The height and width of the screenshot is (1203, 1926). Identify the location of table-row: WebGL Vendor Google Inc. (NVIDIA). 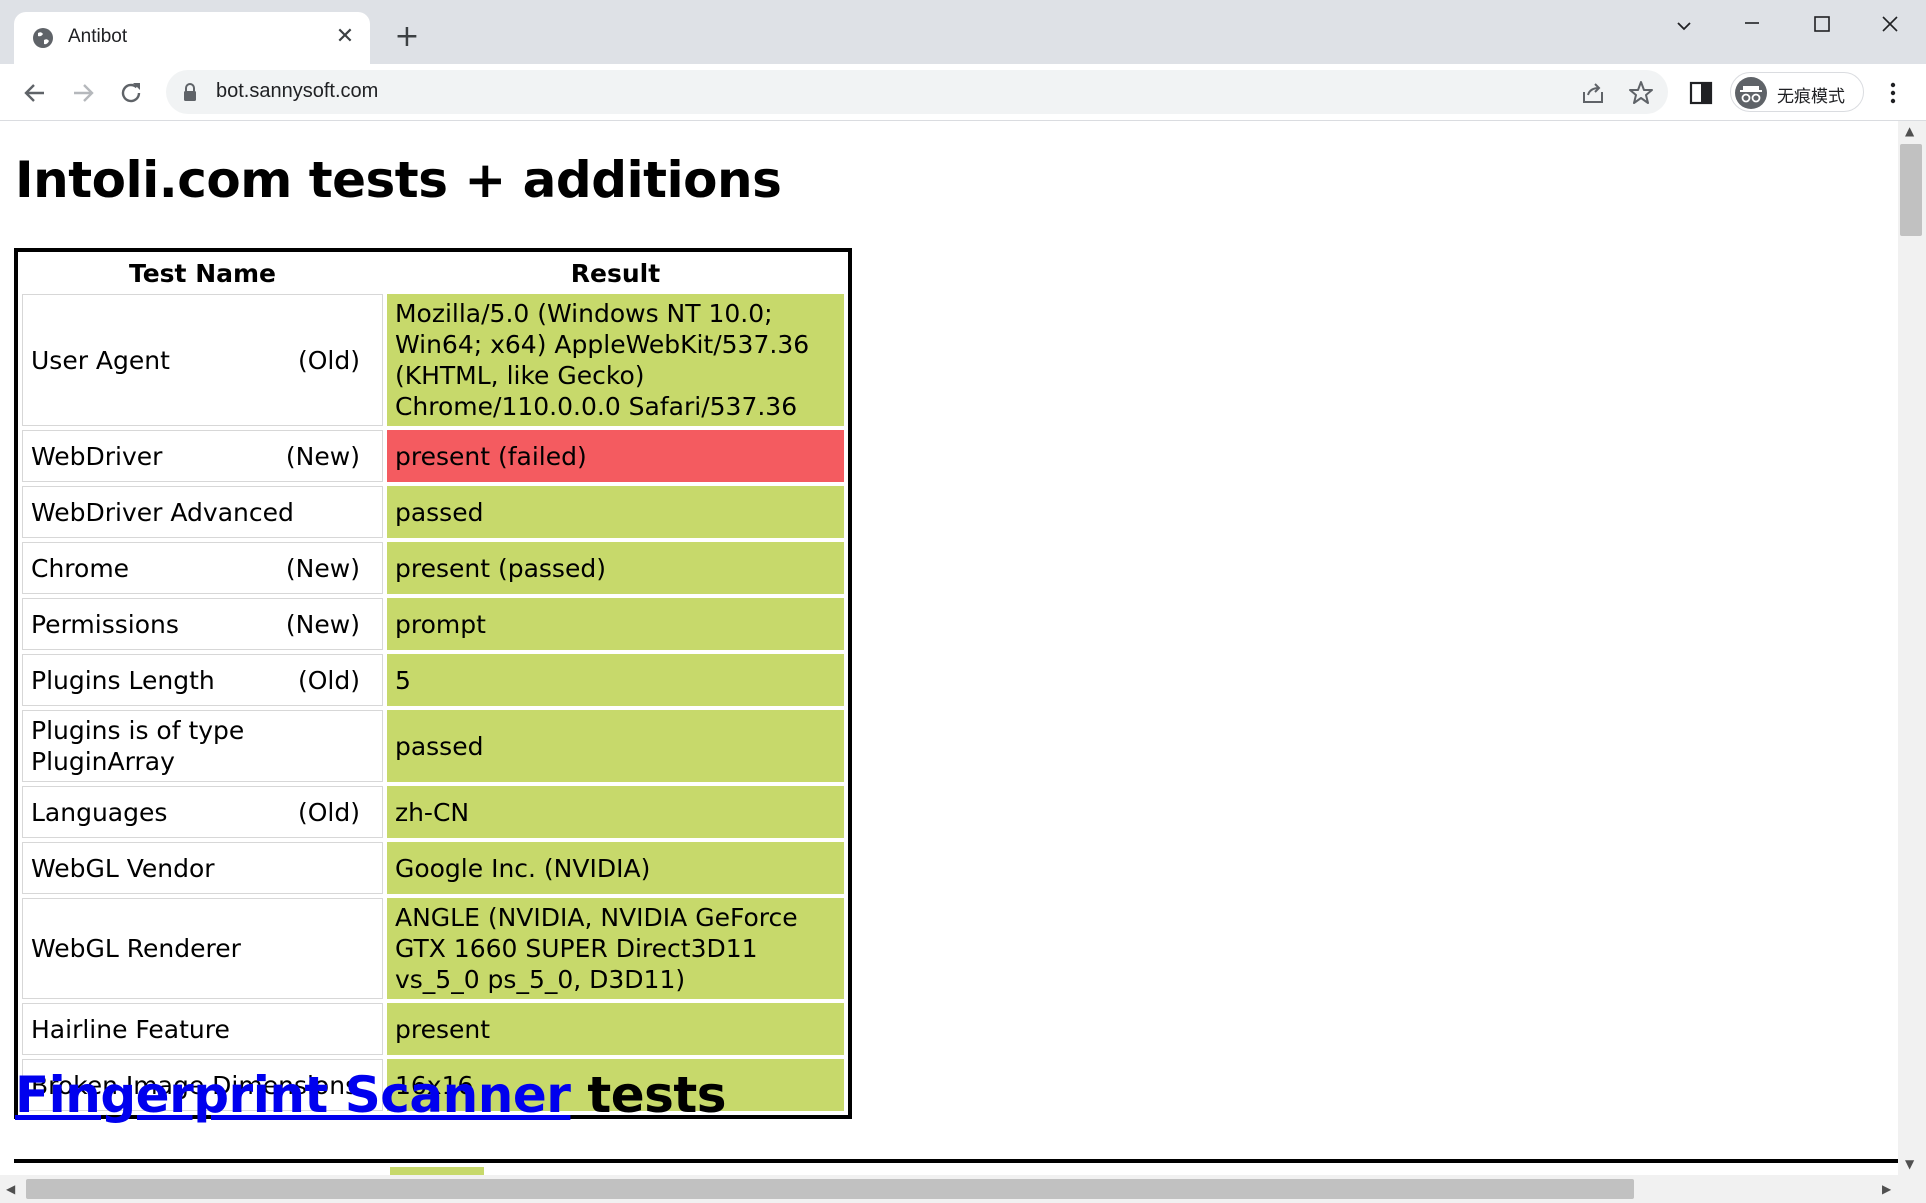
(433, 868).